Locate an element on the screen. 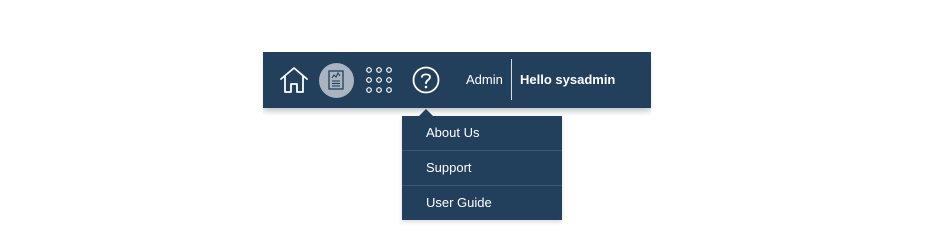 The width and height of the screenshot is (948, 250). help-dropdown-menu: About Us Support User Guide is located at coordinates (482, 168).